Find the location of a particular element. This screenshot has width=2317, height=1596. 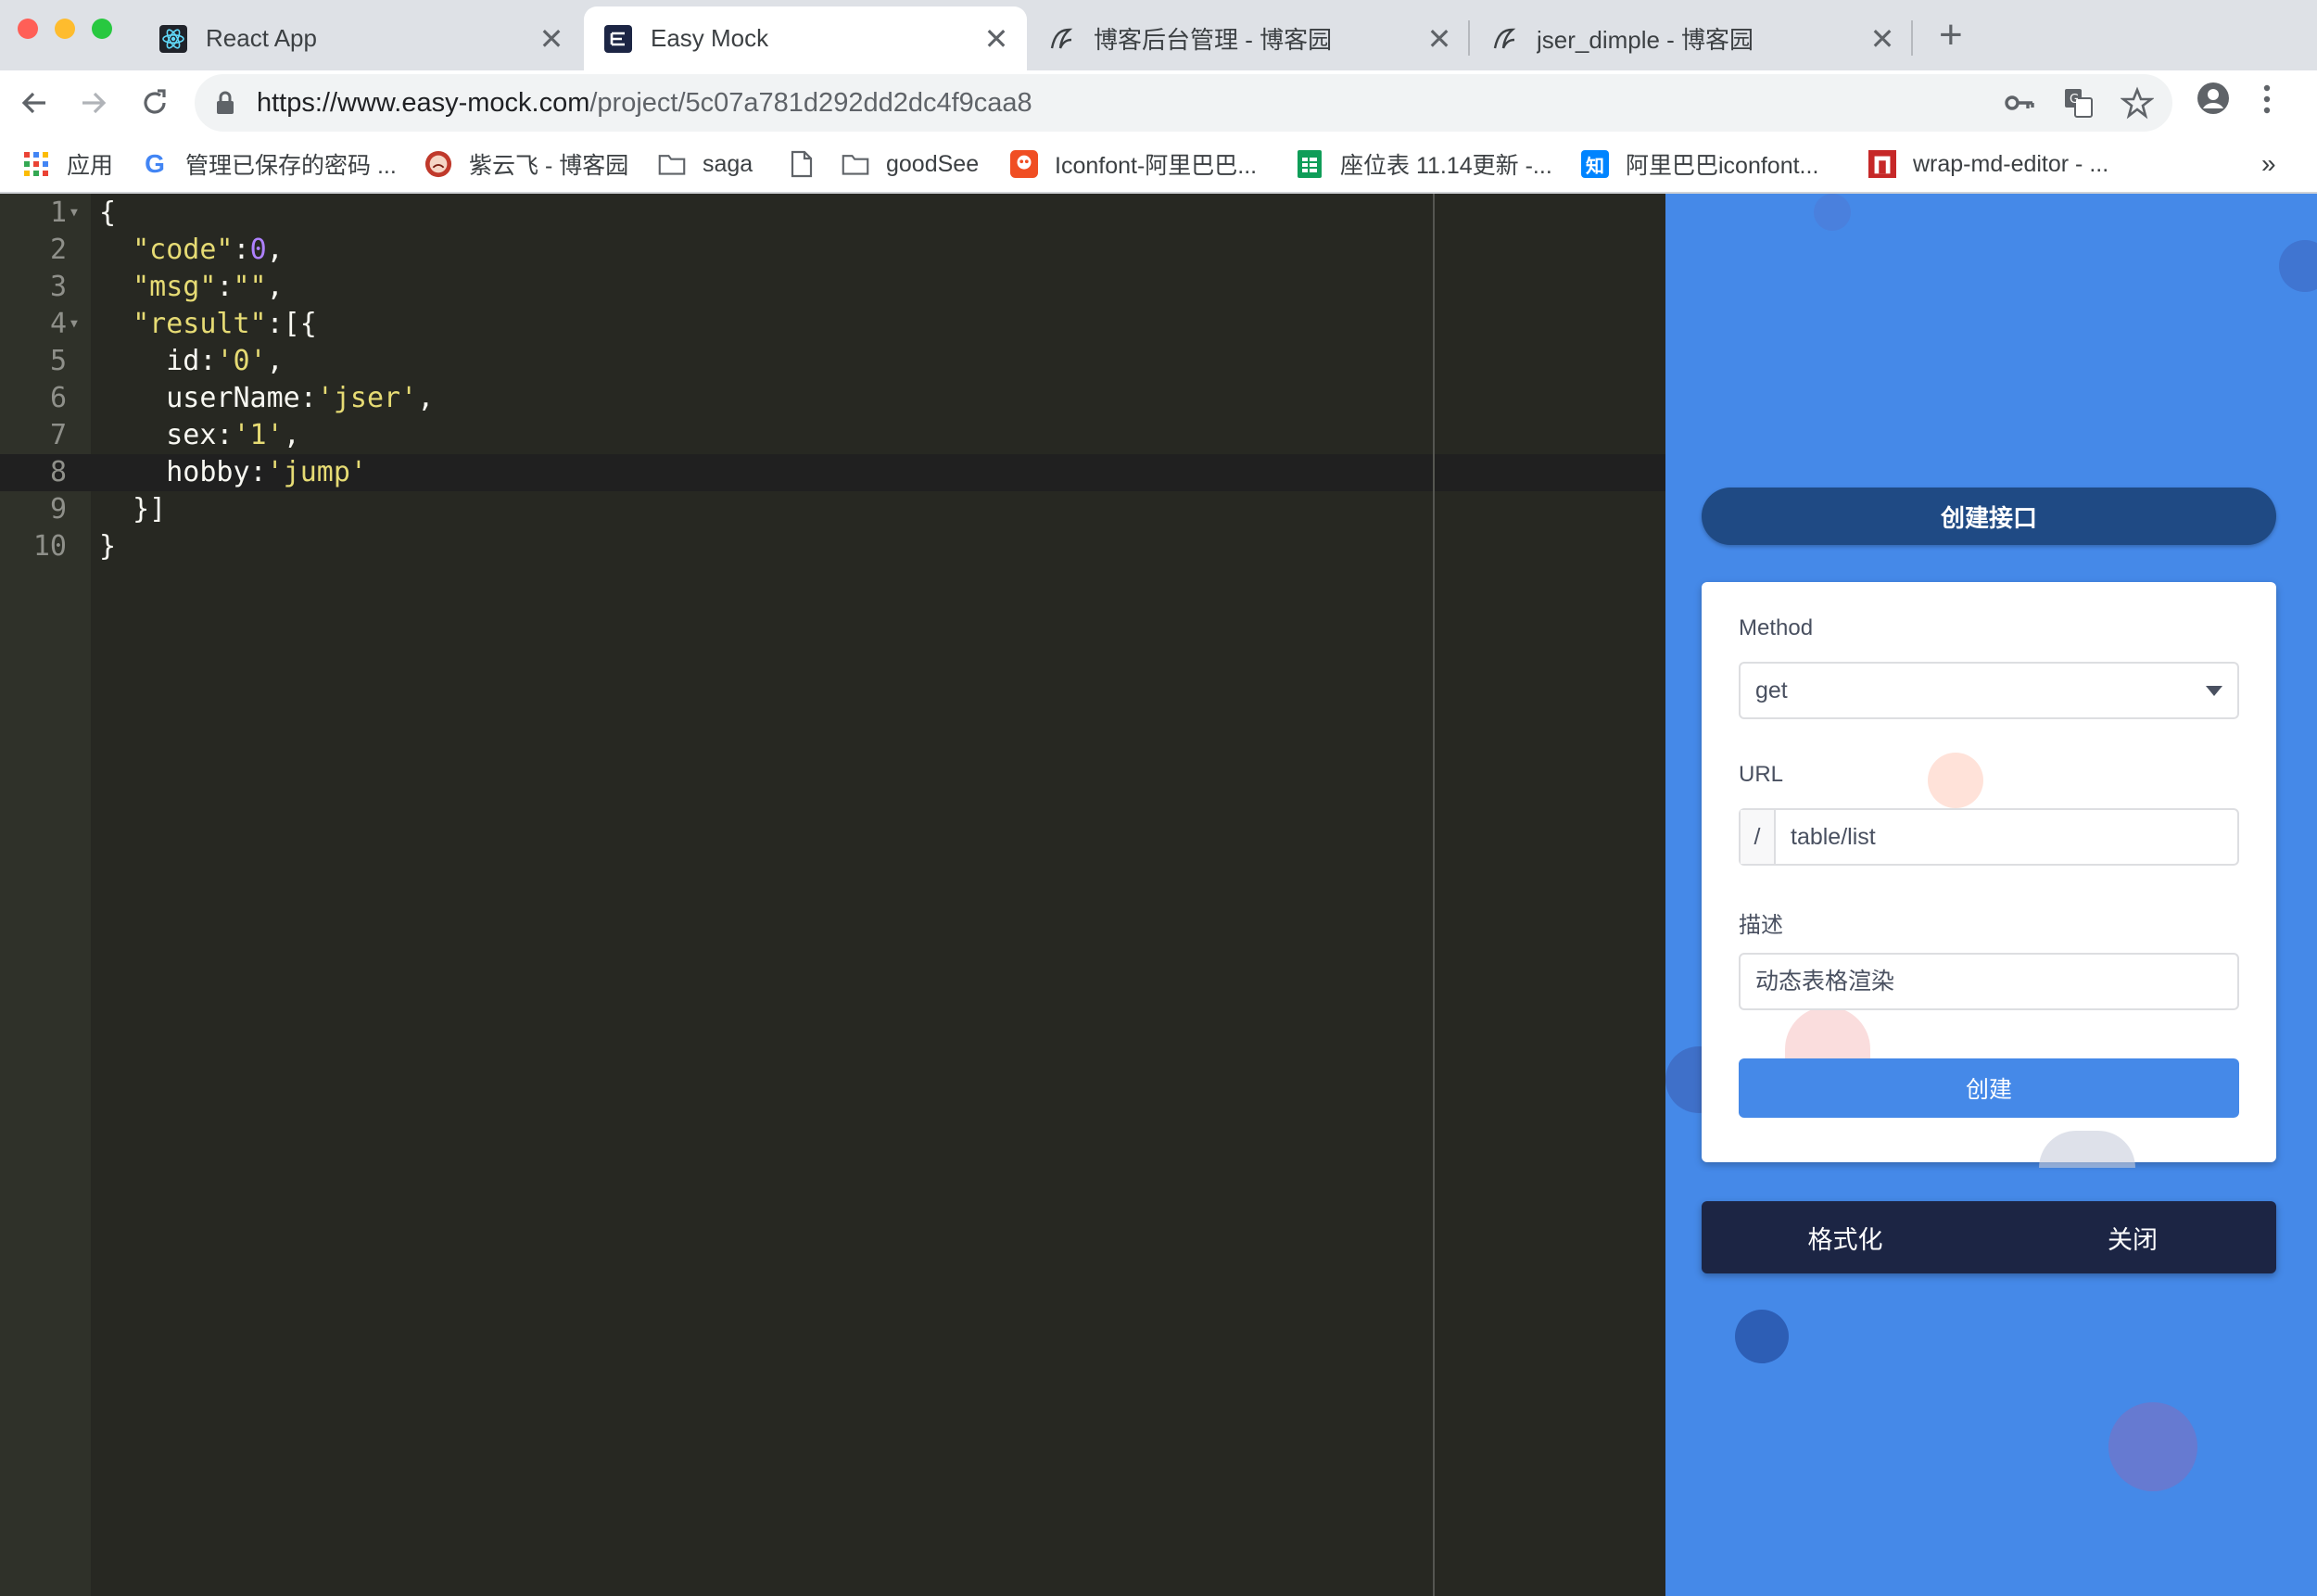

line-number: 7 is located at coordinates (58, 435).